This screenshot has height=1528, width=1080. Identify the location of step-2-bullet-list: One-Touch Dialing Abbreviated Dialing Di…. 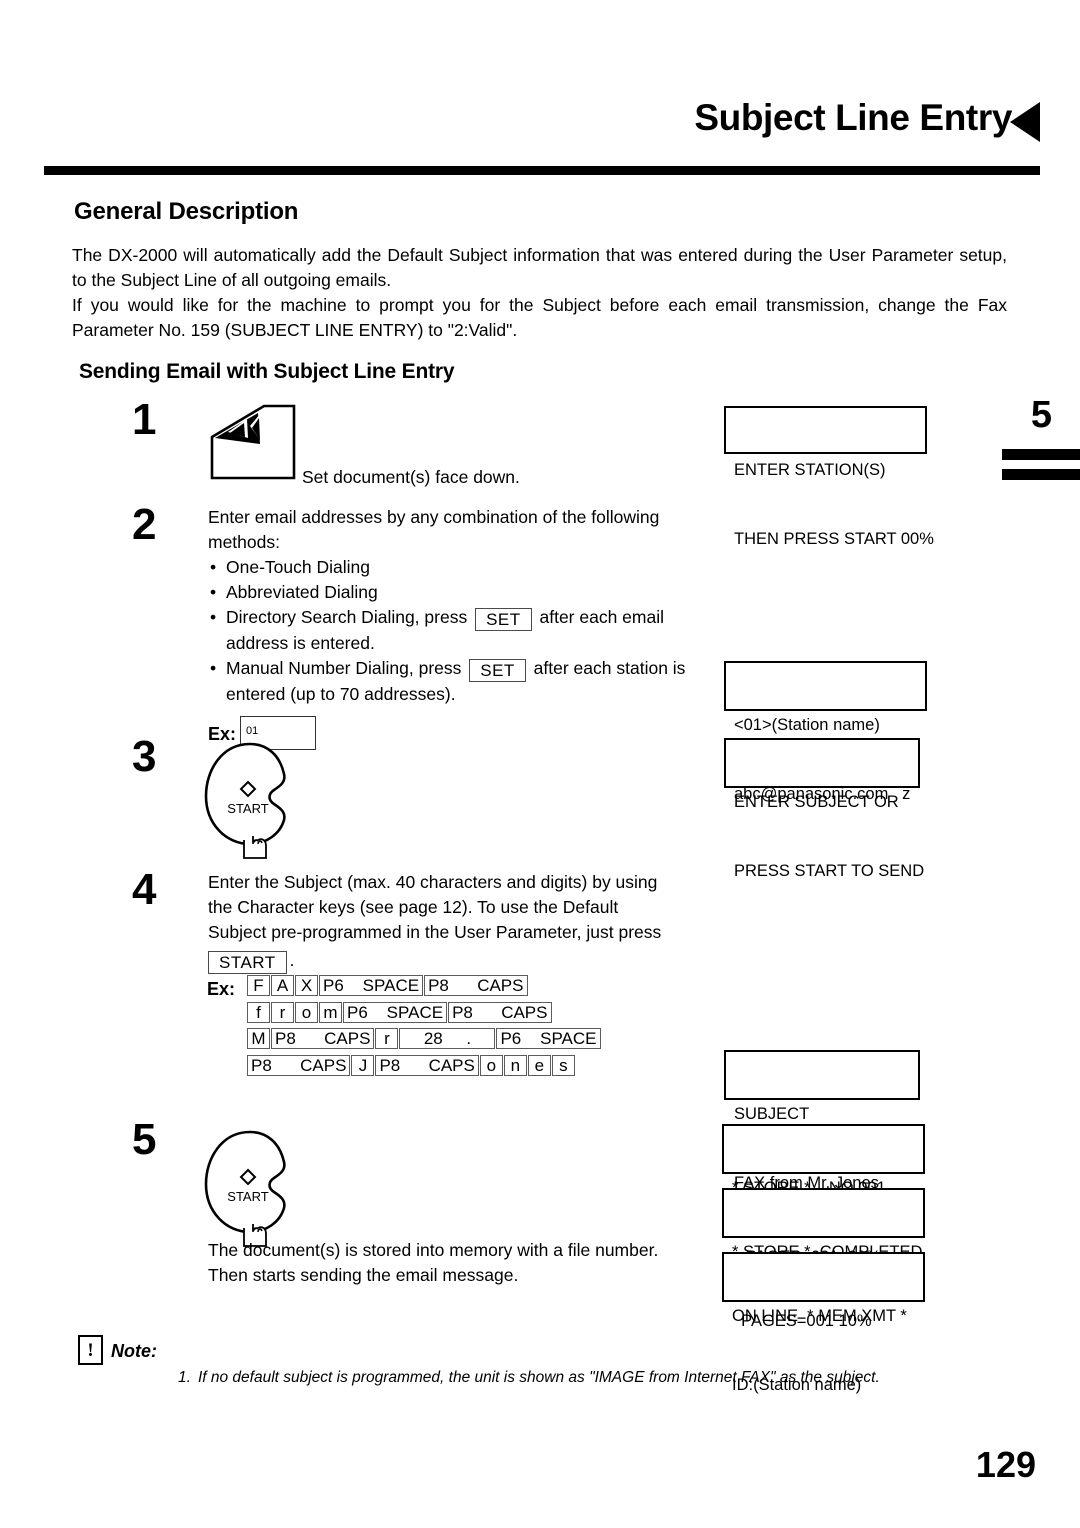
(458, 631).